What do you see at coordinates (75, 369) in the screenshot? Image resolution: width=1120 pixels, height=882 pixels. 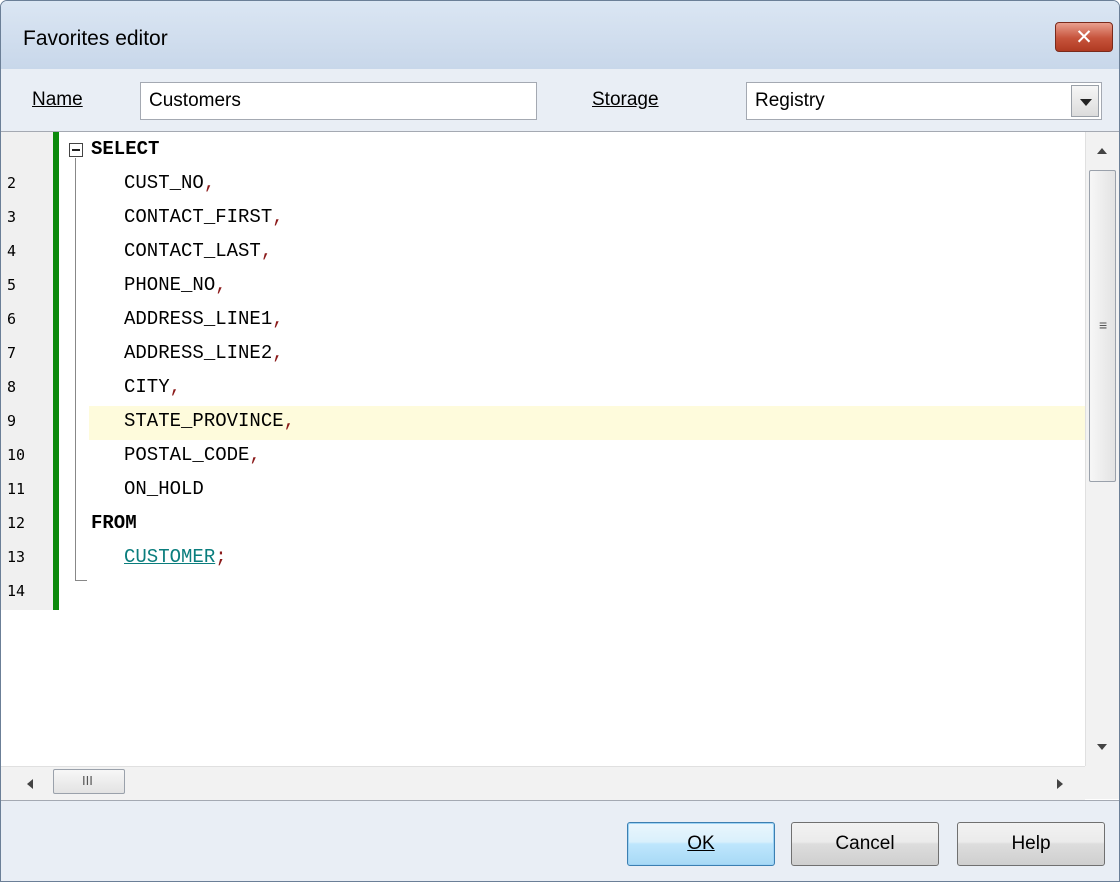 I see `fold-guide-line` at bounding box center [75, 369].